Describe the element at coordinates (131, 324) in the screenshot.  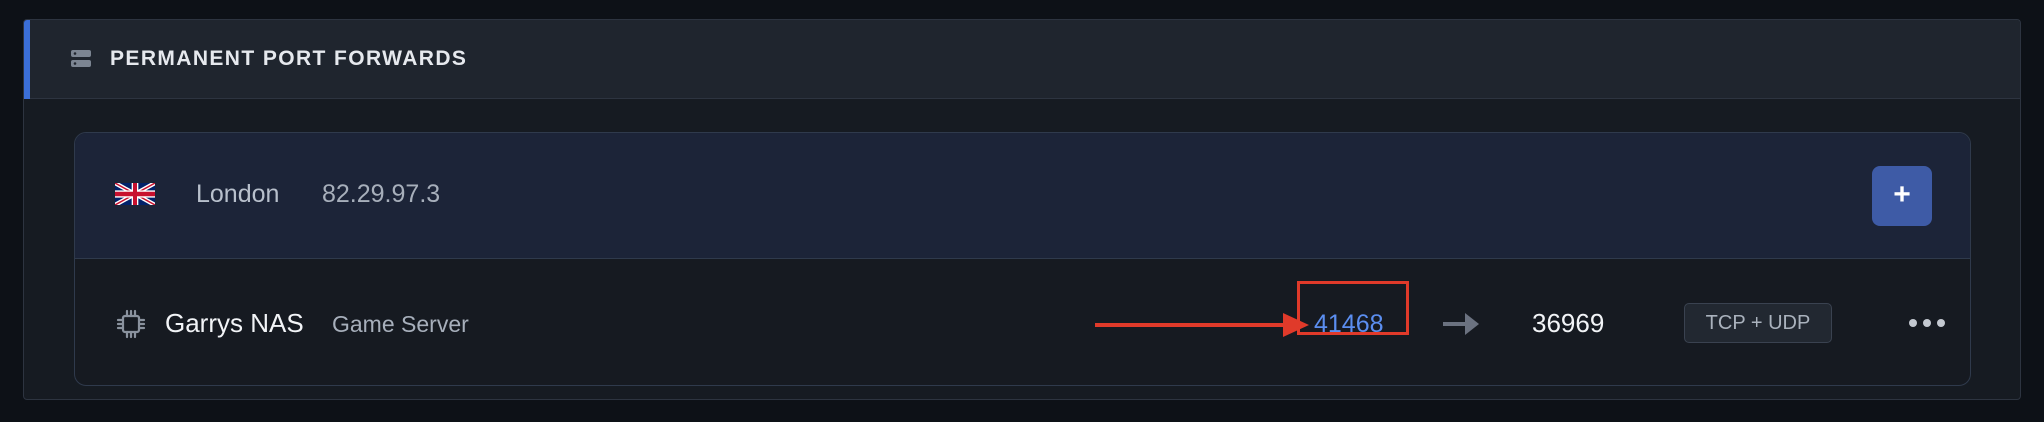
I see `chip-icon` at that location.